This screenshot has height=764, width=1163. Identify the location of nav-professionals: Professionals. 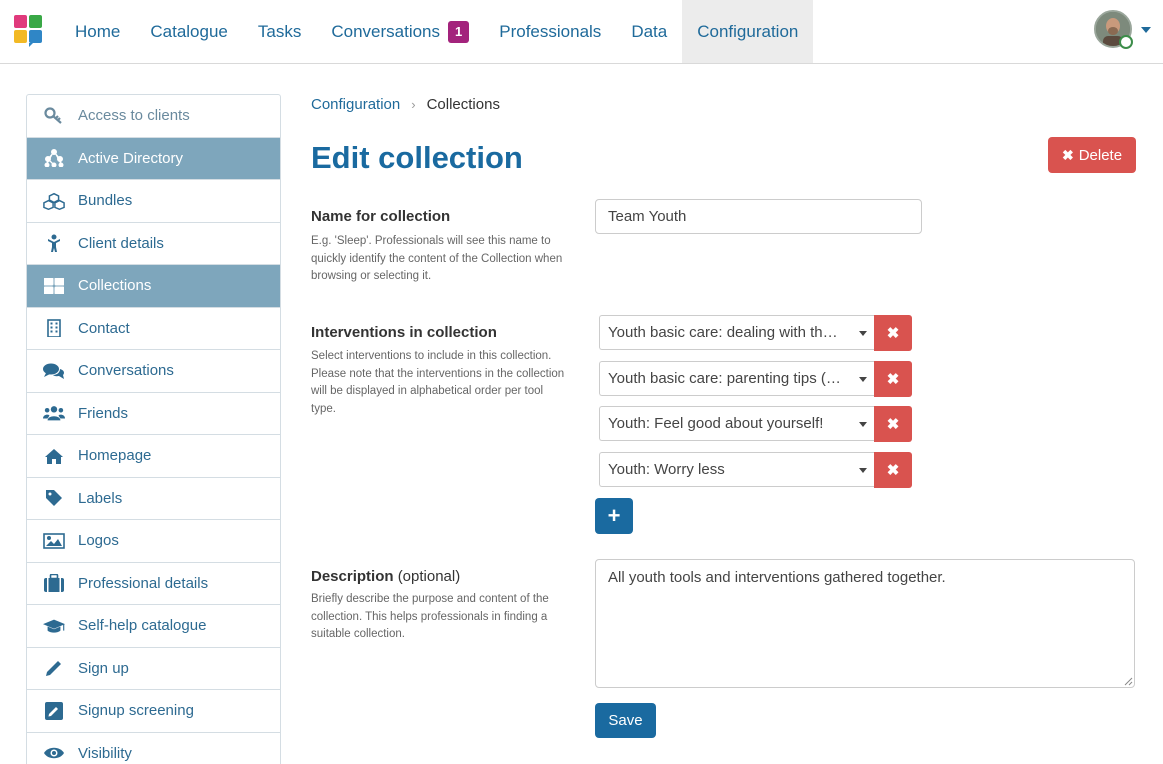
(550, 31).